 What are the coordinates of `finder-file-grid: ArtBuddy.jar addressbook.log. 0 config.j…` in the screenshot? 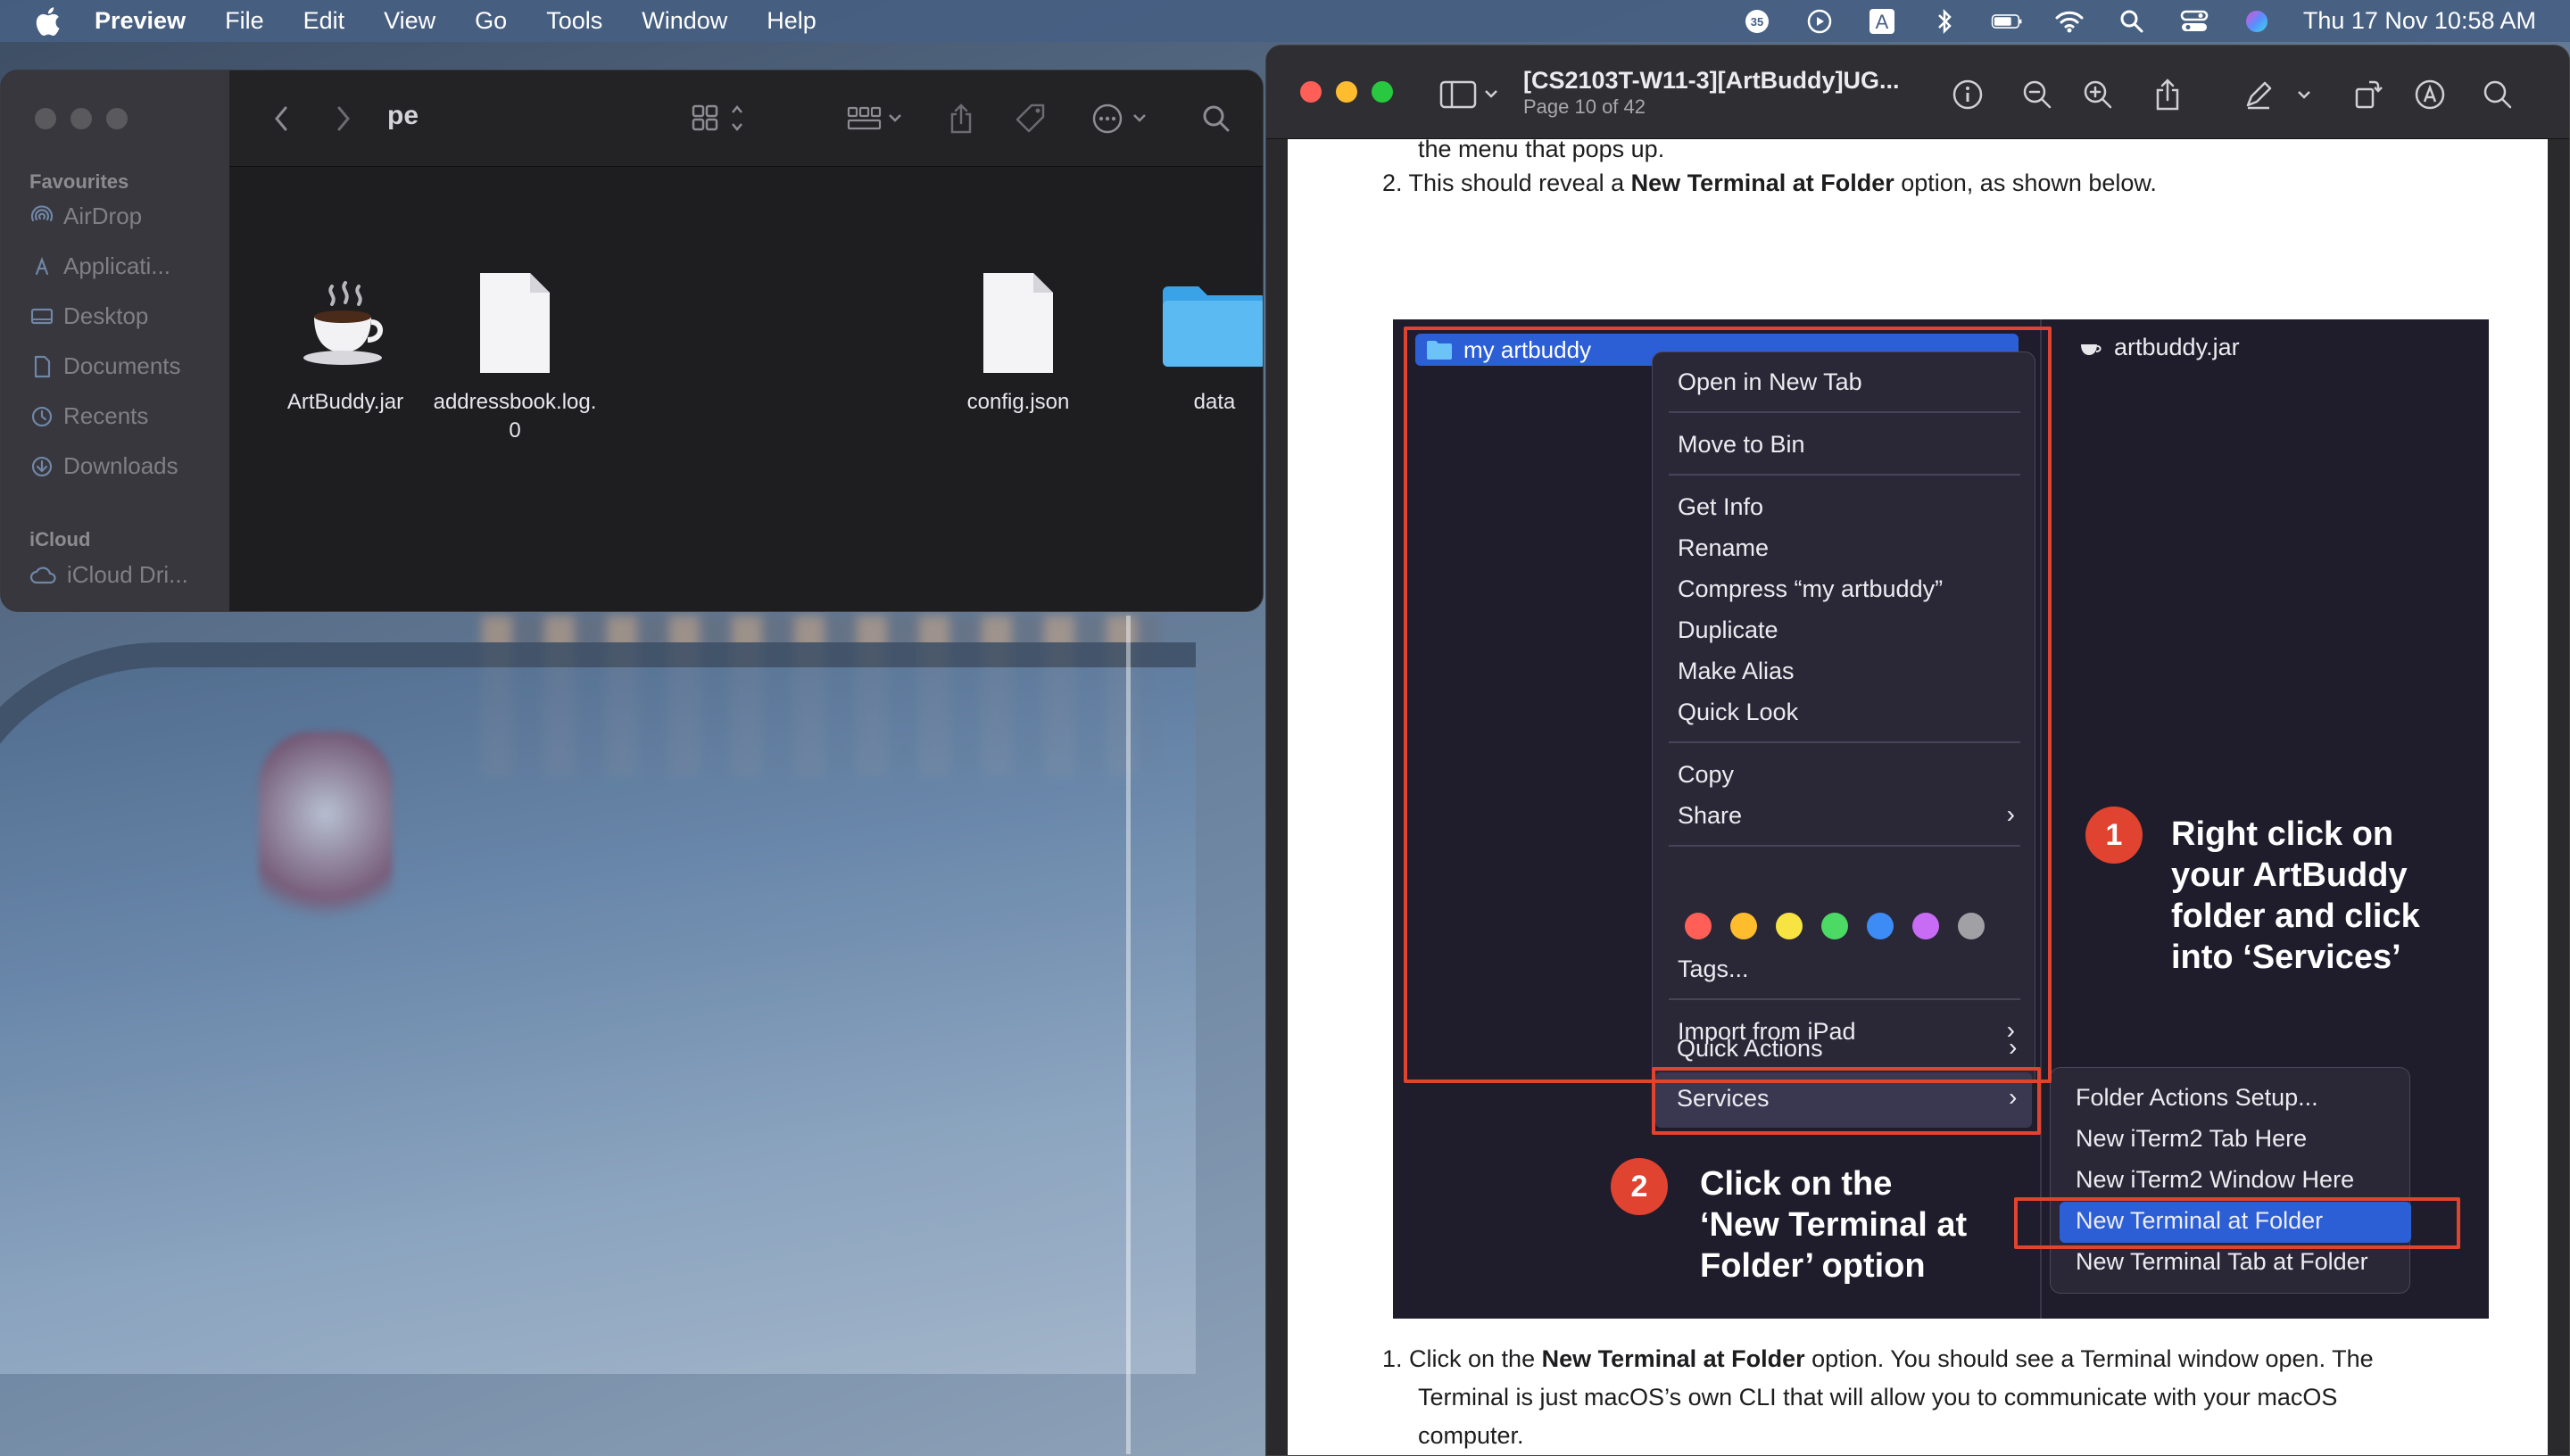 It's located at (746, 389).